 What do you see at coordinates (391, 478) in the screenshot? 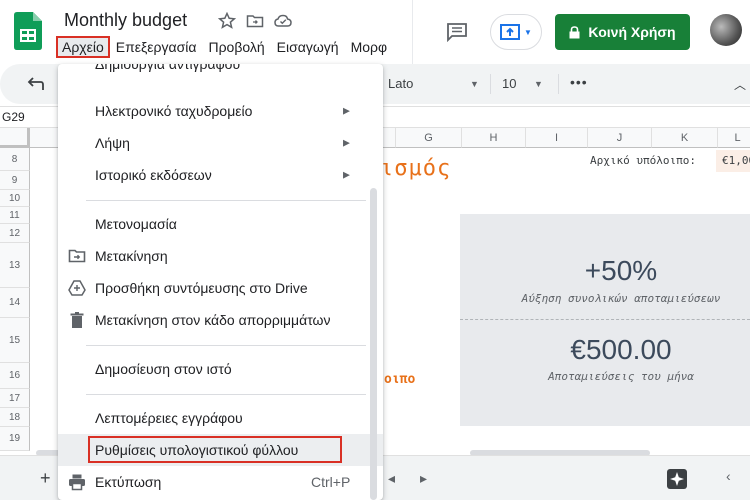
I see `scroll-tabs-left-icon: ◂` at bounding box center [391, 478].